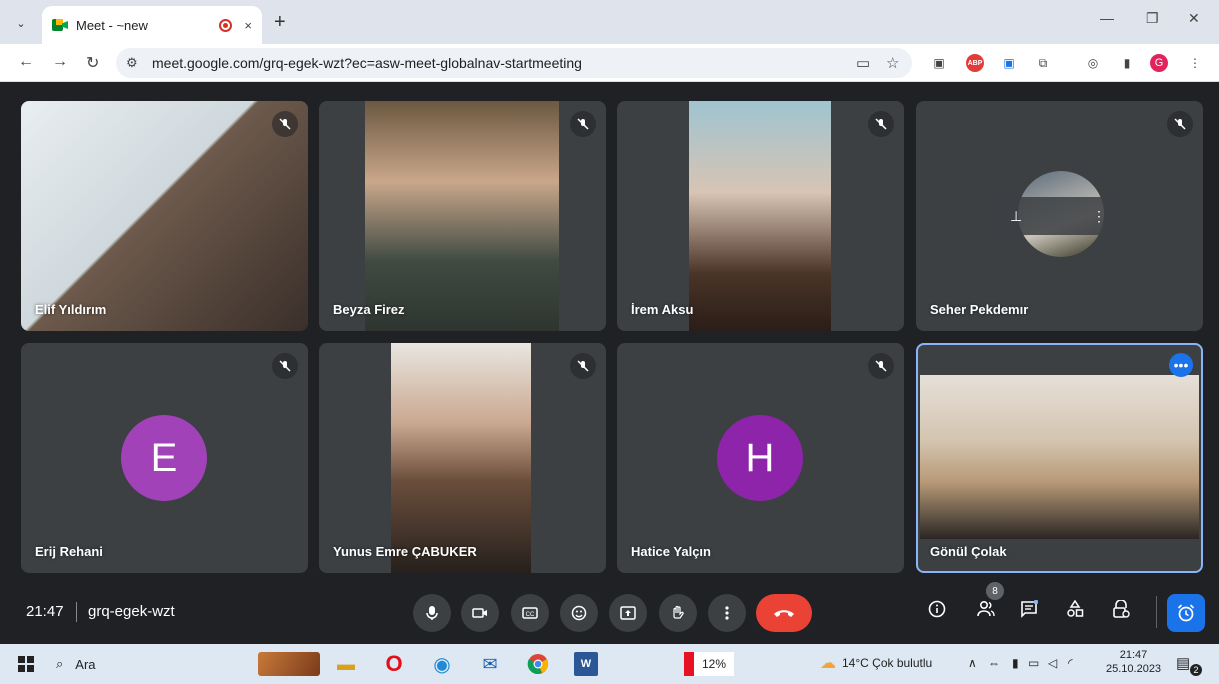  I want to click on browser-tab-bar: ⌄ Meet - ~new × + — ❐ ✕, so click(609, 22).